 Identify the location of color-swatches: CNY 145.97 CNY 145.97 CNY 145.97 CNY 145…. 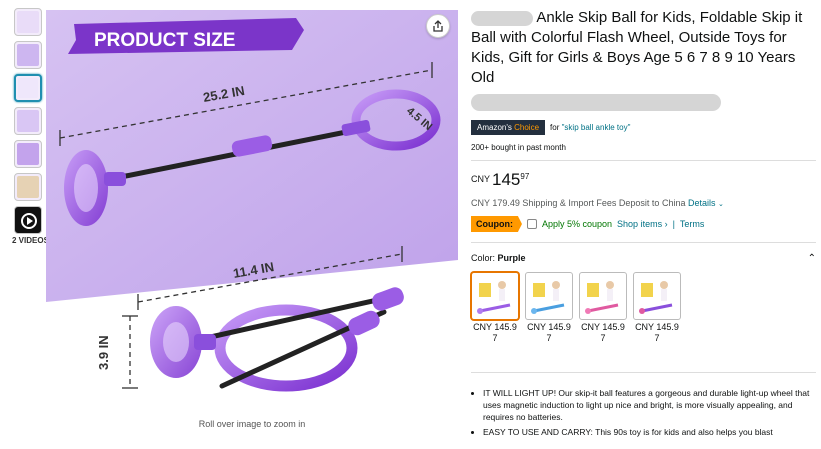
(643, 308).